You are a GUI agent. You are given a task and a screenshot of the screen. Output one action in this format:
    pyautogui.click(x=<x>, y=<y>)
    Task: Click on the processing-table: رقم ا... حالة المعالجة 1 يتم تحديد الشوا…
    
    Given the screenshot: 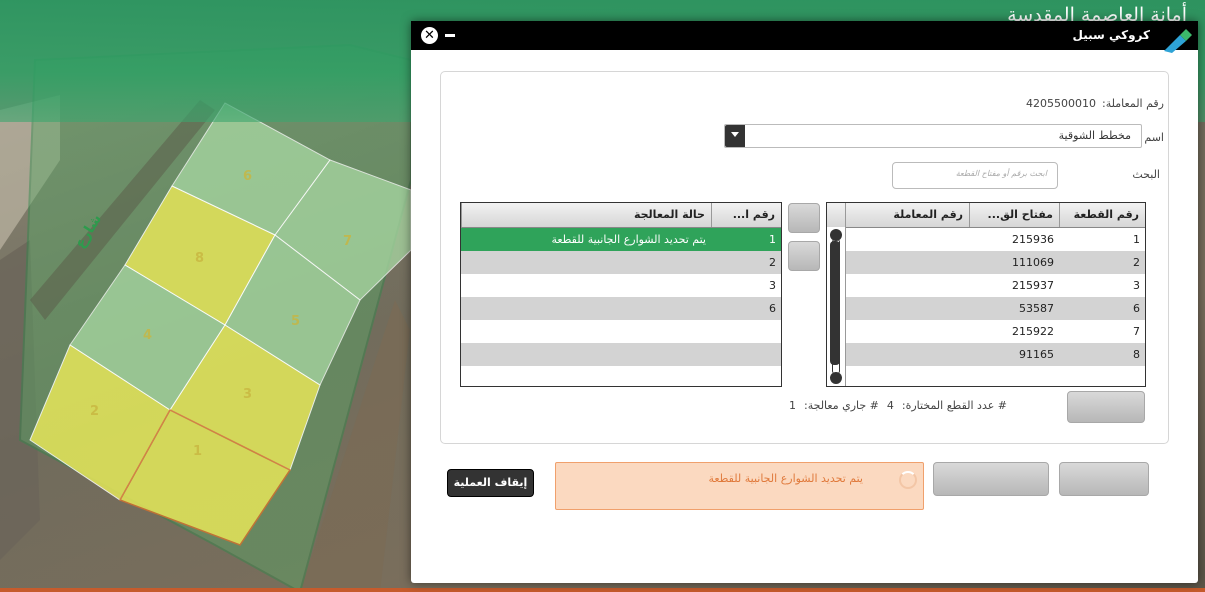 What is the action you would take?
    pyautogui.click(x=621, y=294)
    